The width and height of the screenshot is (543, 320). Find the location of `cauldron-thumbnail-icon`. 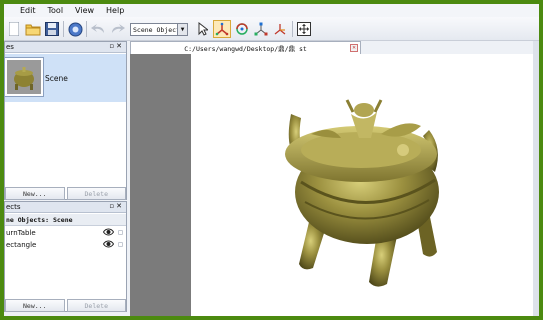

cauldron-thumbnail-icon is located at coordinates (24, 77).